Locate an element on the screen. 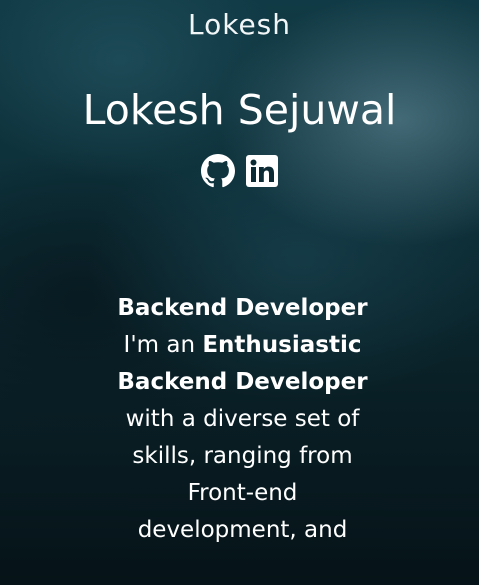 This screenshot has height=585, width=479. bio-role: Backend Developer is located at coordinates (242, 308).